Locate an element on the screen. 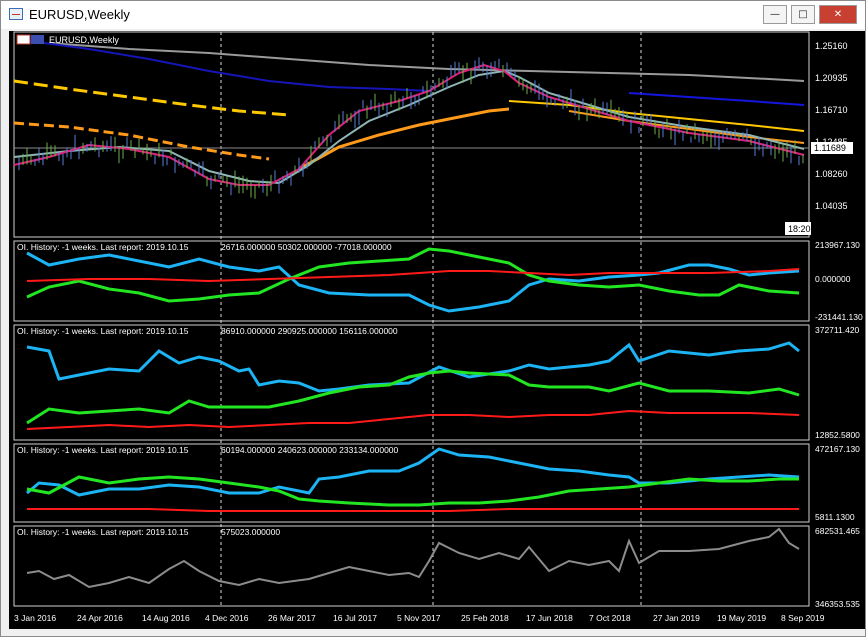 This screenshot has height=637, width=866. maximize-button: □ is located at coordinates (803, 14).